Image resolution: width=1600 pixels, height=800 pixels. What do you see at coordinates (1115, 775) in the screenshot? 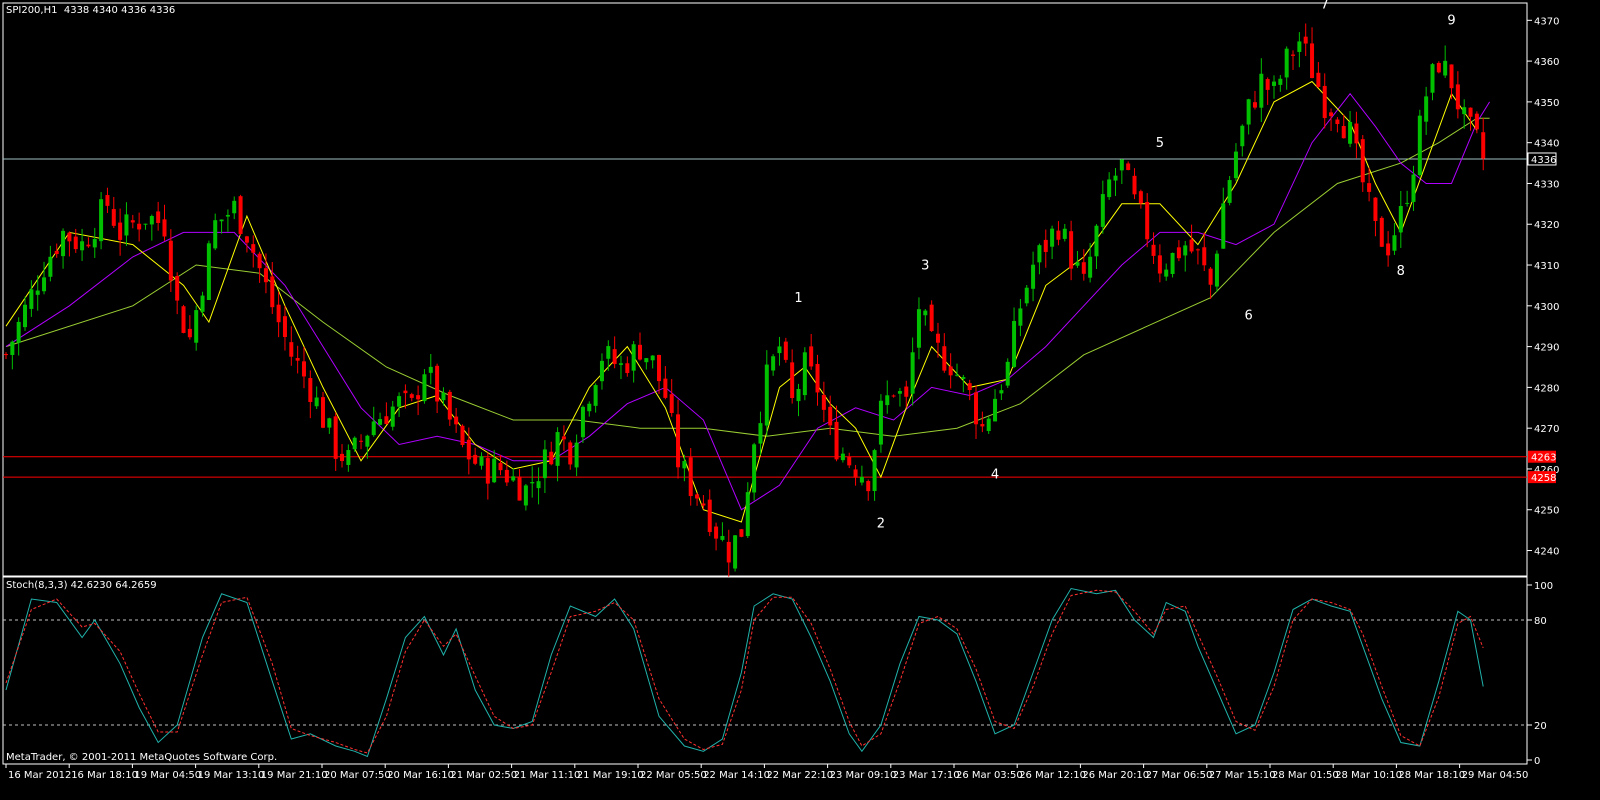
I see `time-tick-label: 26 Mar 20:10` at bounding box center [1115, 775].